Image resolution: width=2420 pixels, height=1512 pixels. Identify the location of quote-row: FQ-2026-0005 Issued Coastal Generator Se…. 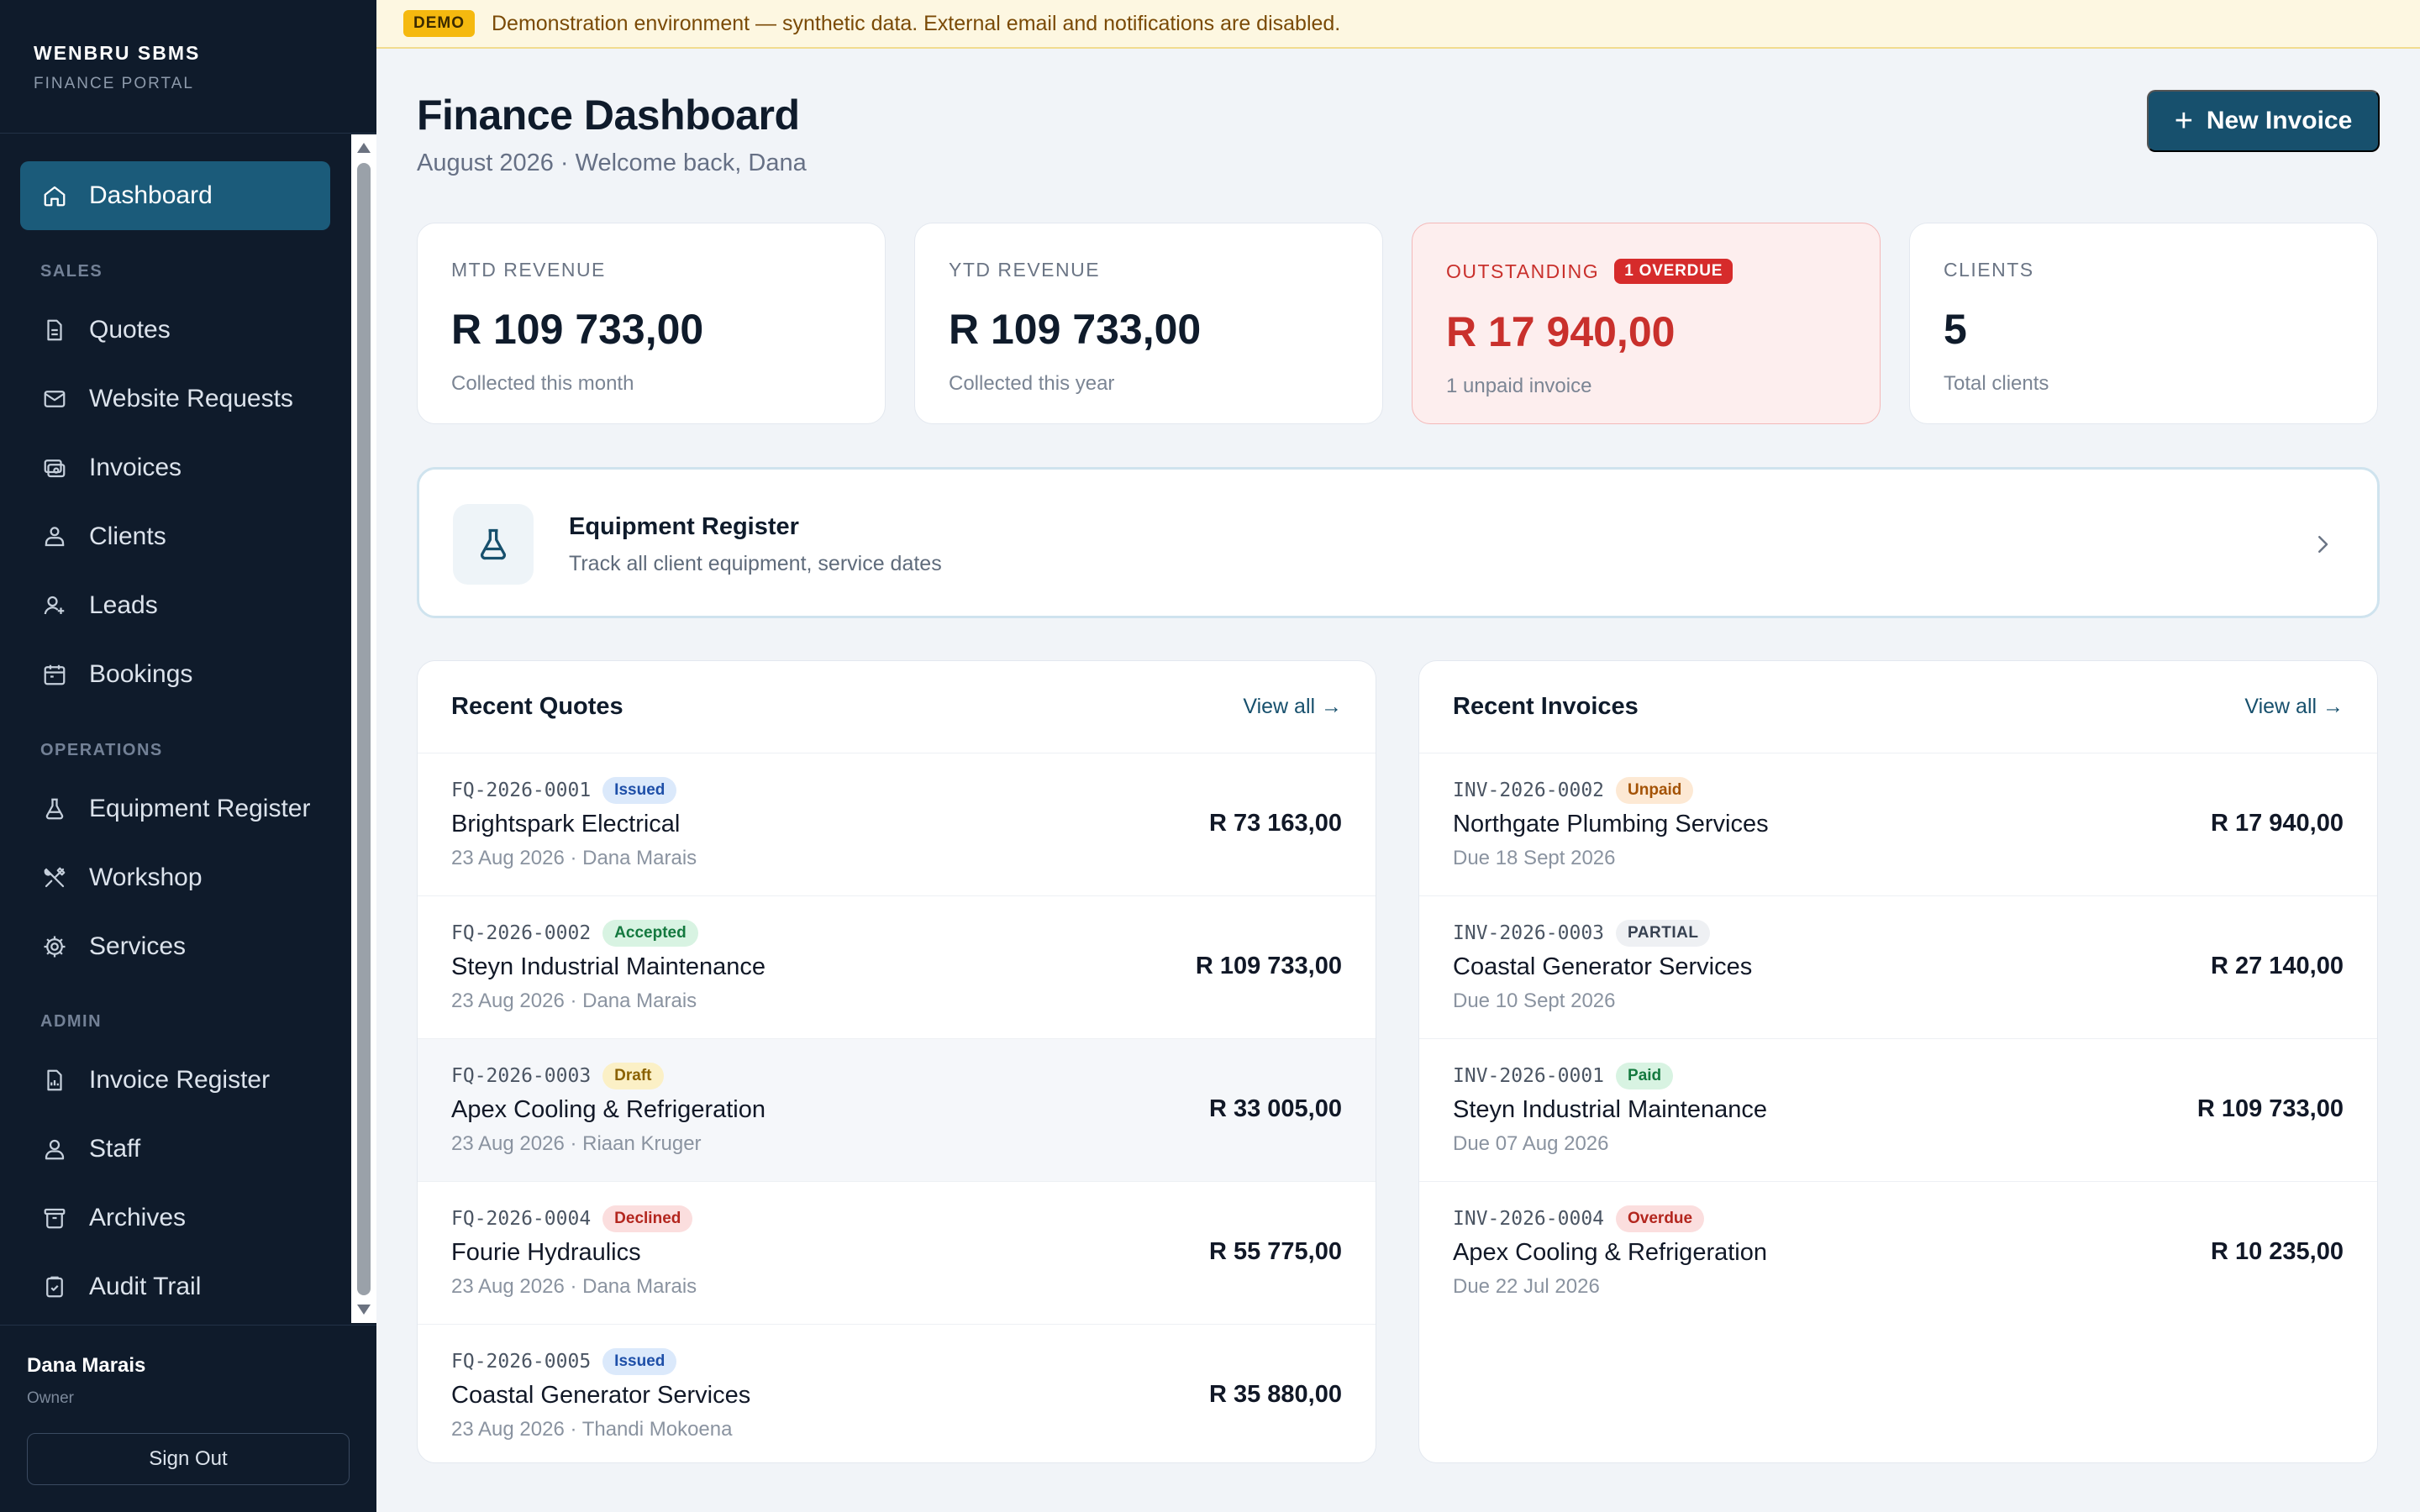
(897, 1393).